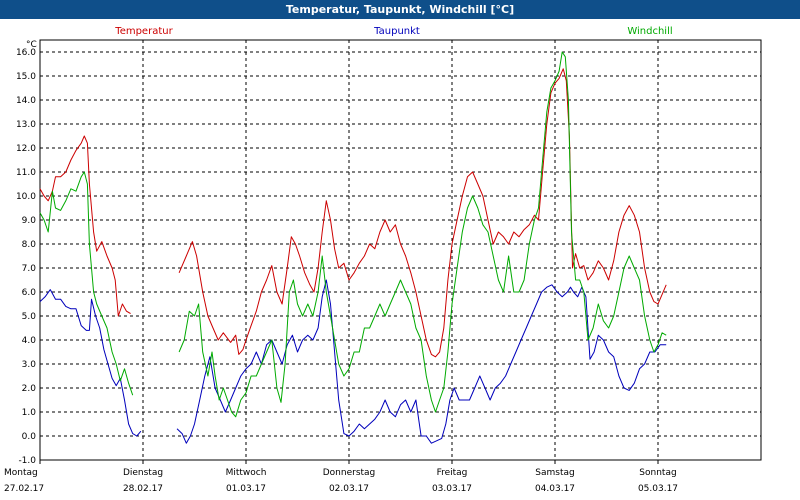  I want to click on y-tick-label: 4.0, so click(29, 341).